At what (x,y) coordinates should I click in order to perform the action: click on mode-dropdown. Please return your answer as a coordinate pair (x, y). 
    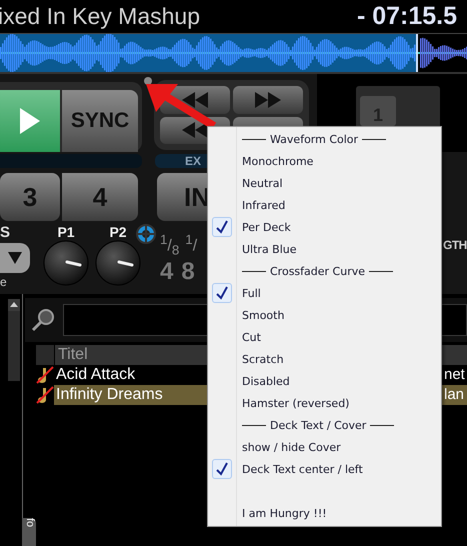
    Looking at the image, I should click on (15, 258).